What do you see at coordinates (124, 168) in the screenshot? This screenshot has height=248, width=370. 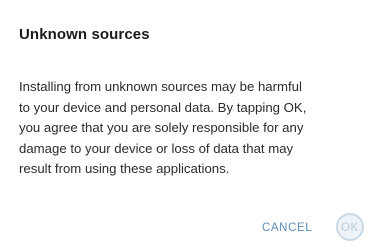 I see `dialog-message-line: result from using these applications.` at bounding box center [124, 168].